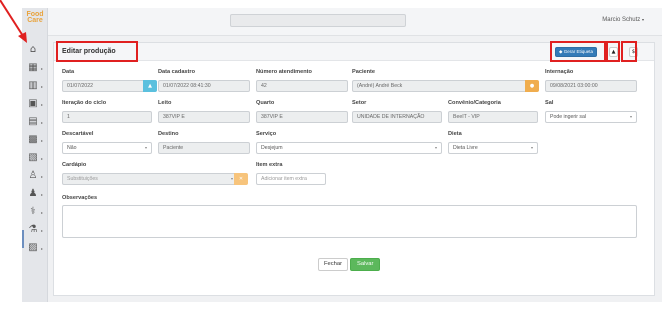 Image resolution: width=665 pixels, height=310 pixels. Describe the element at coordinates (266, 134) in the screenshot. I see `servico-label: Serviço` at that location.